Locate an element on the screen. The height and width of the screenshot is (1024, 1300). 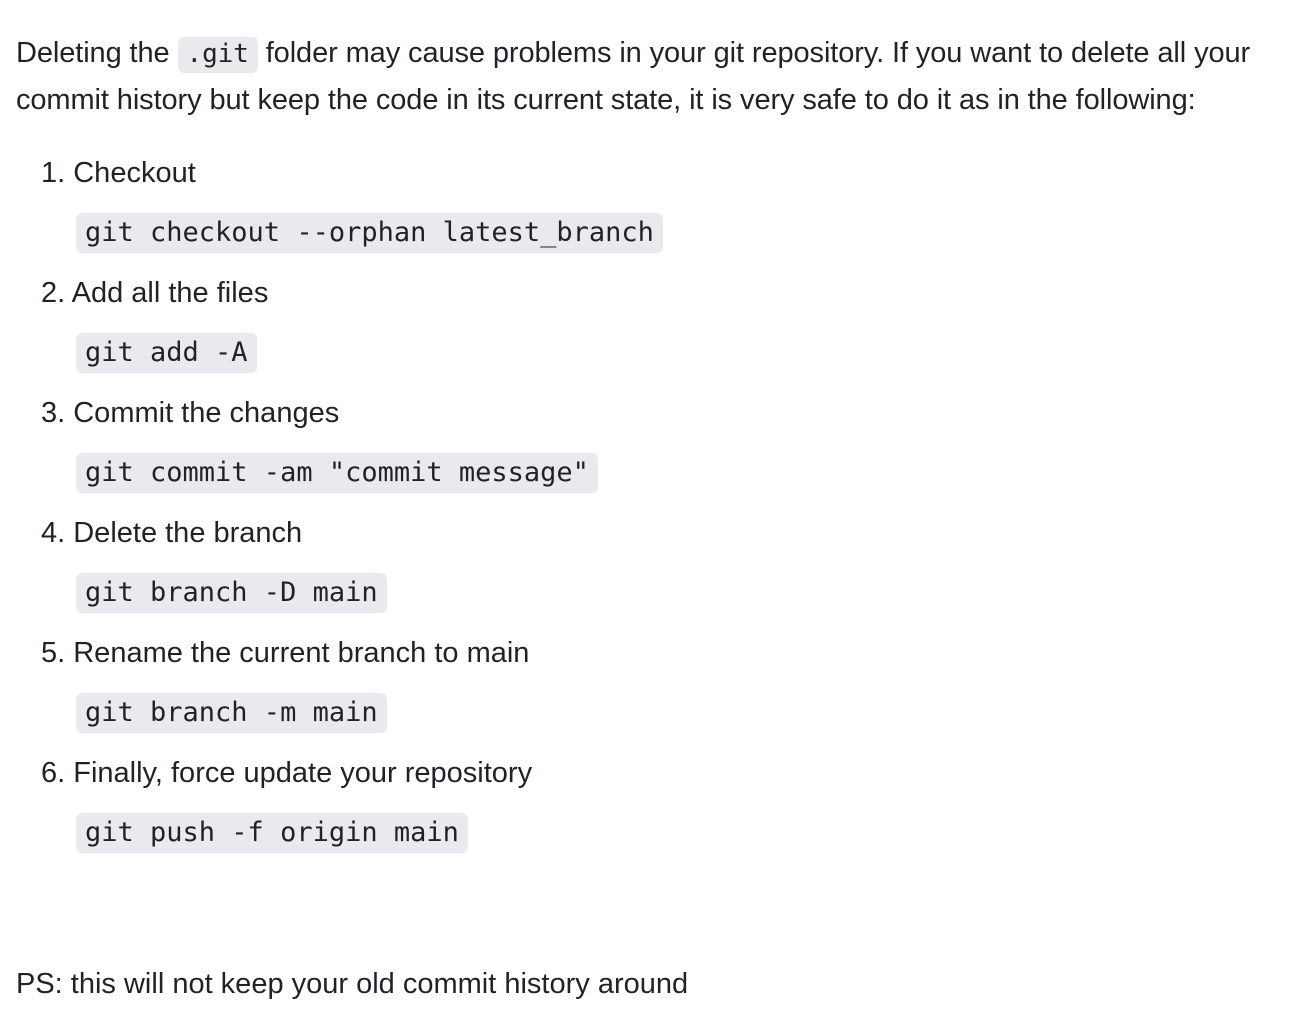
step-code-block: git branch -m main is located at coordinates (231, 713).